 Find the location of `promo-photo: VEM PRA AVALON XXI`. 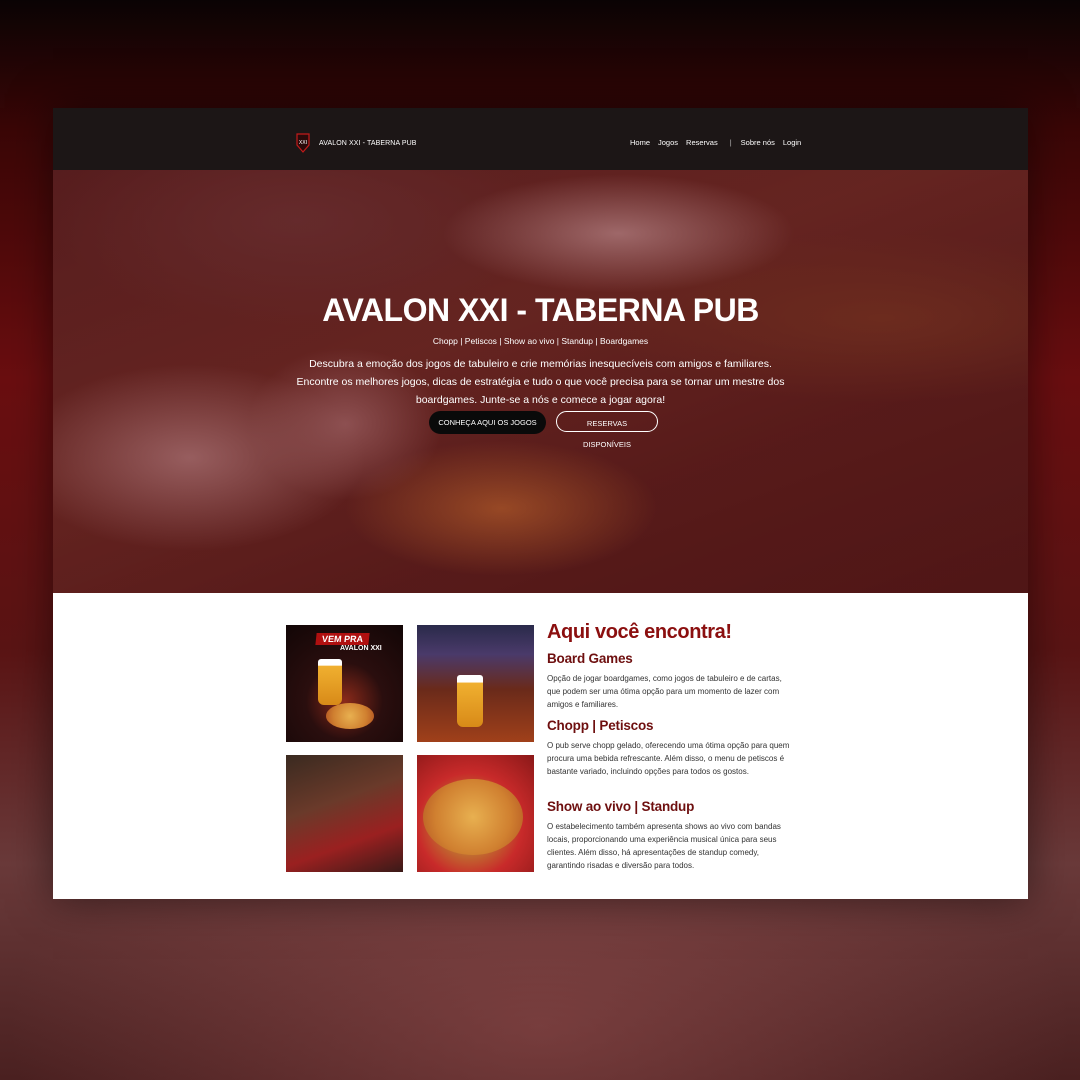

promo-photo: VEM PRA AVALON XXI is located at coordinates (344, 683).